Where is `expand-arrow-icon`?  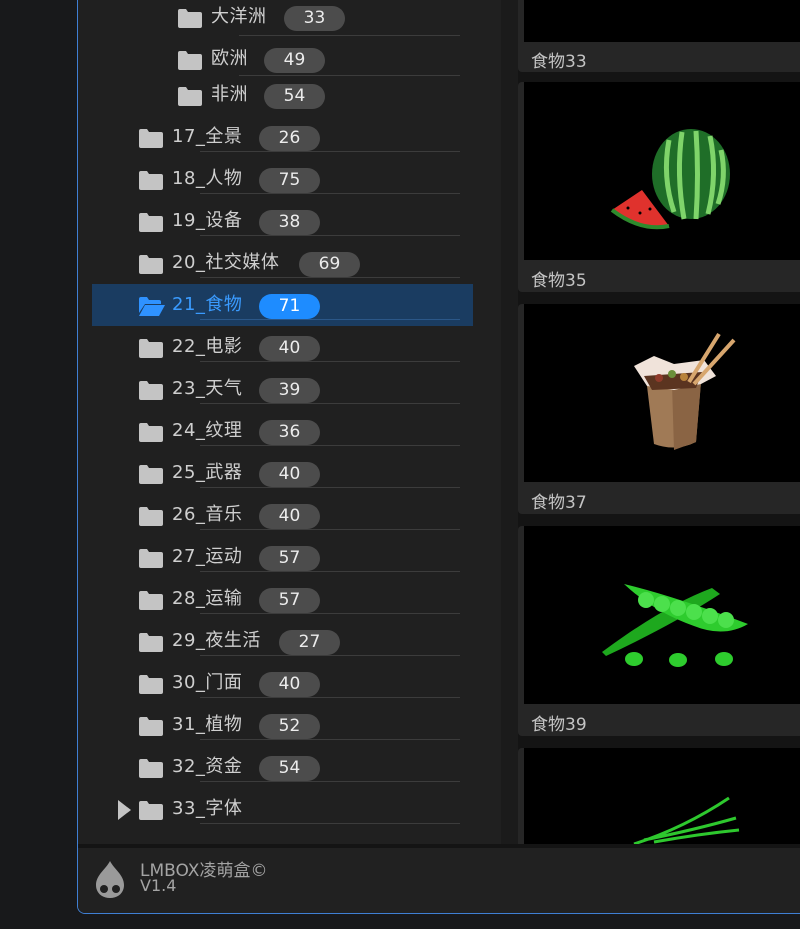
expand-arrow-icon is located at coordinates (124, 812).